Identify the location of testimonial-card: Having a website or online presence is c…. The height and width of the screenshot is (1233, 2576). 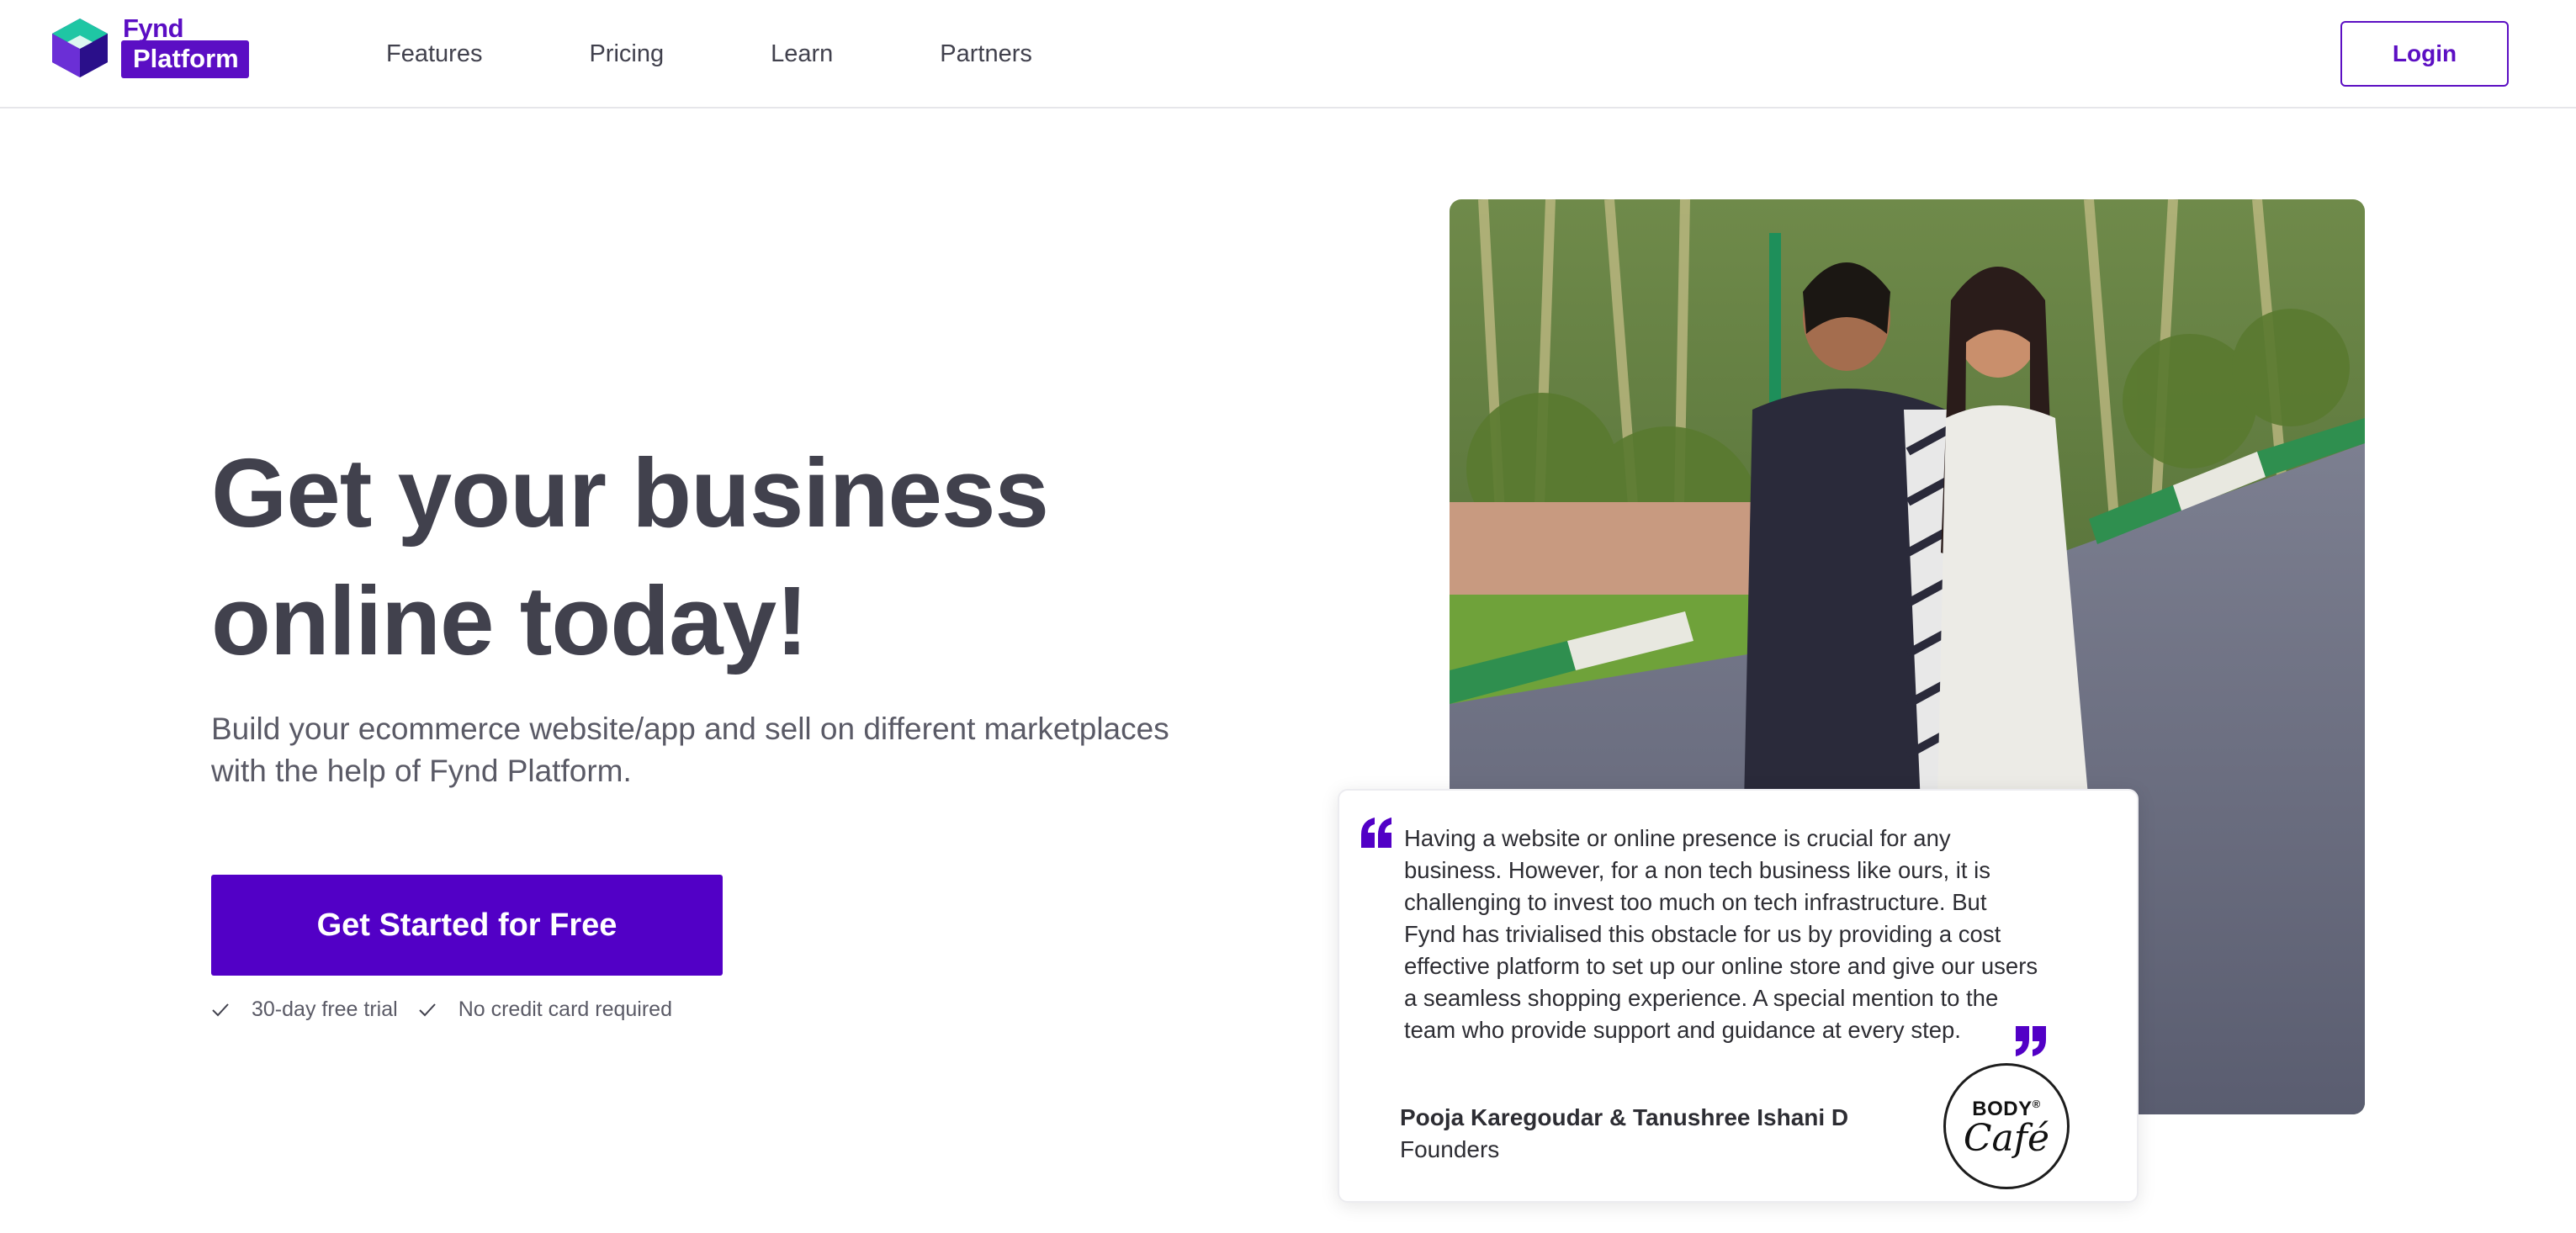
(1739, 996).